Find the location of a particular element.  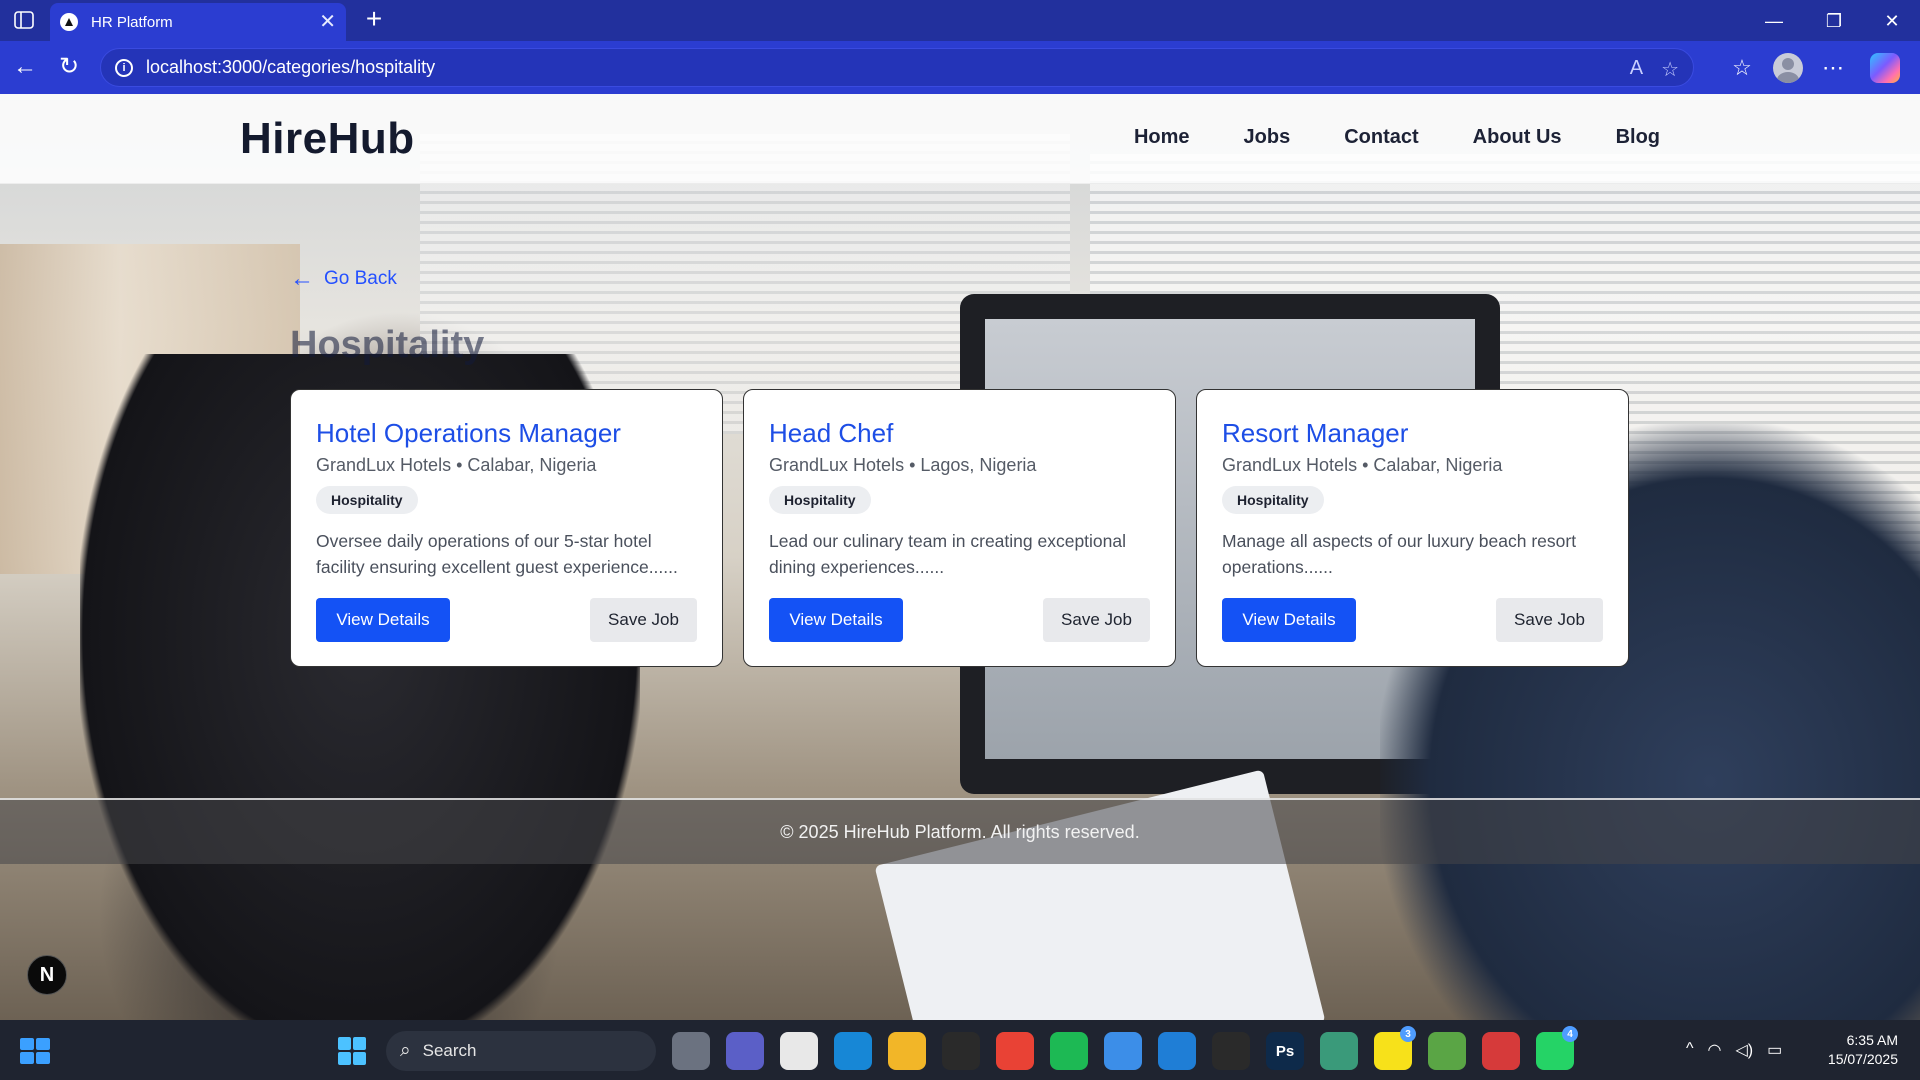

taskbar-apps: Ps 3 4 is located at coordinates (1125, 1048).